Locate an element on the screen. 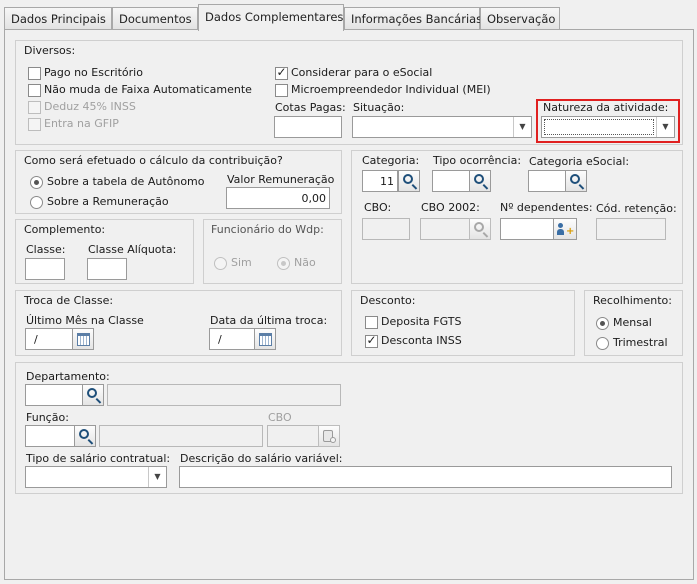 The height and width of the screenshot is (584, 697). deposita-fgts-label: Deposita FGTS is located at coordinates (421, 321).